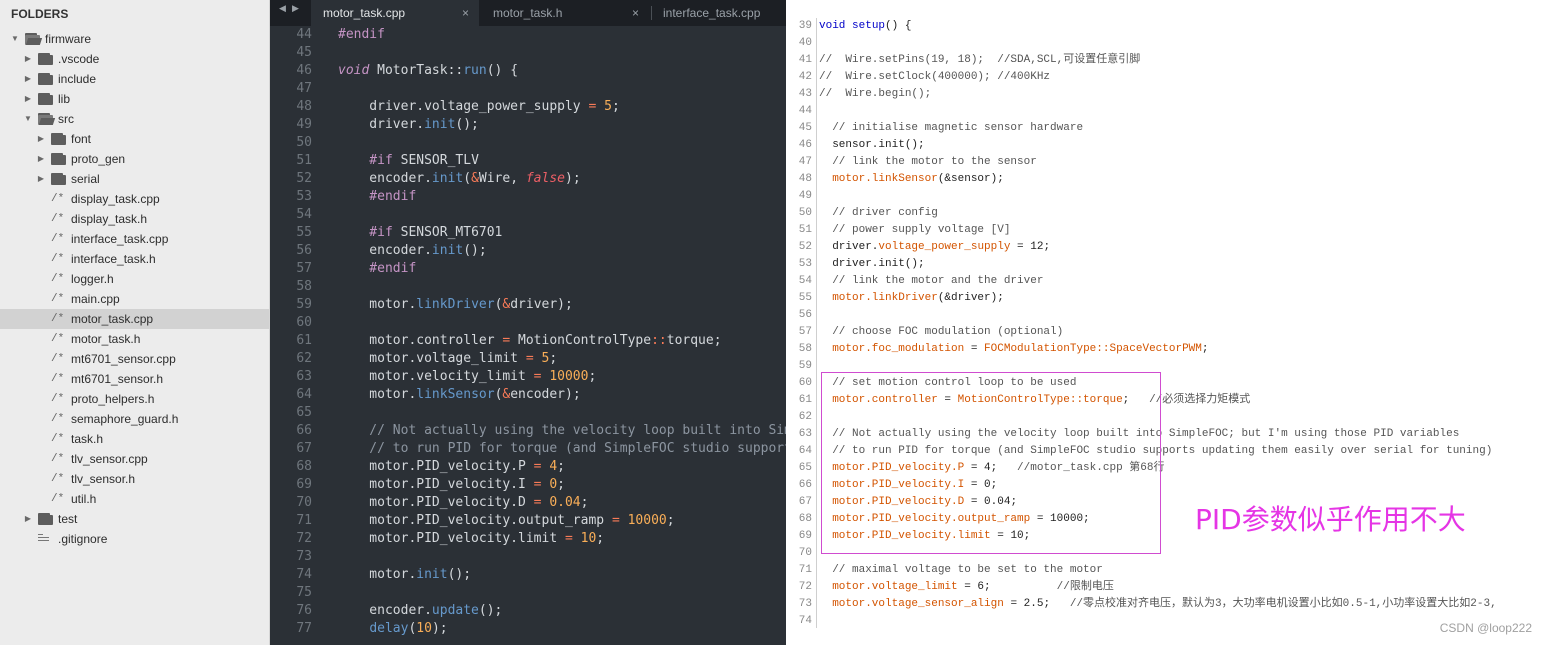 The width and height of the screenshot is (1546, 645). I want to click on file-item: /* display_task.cpp, so click(134, 199).